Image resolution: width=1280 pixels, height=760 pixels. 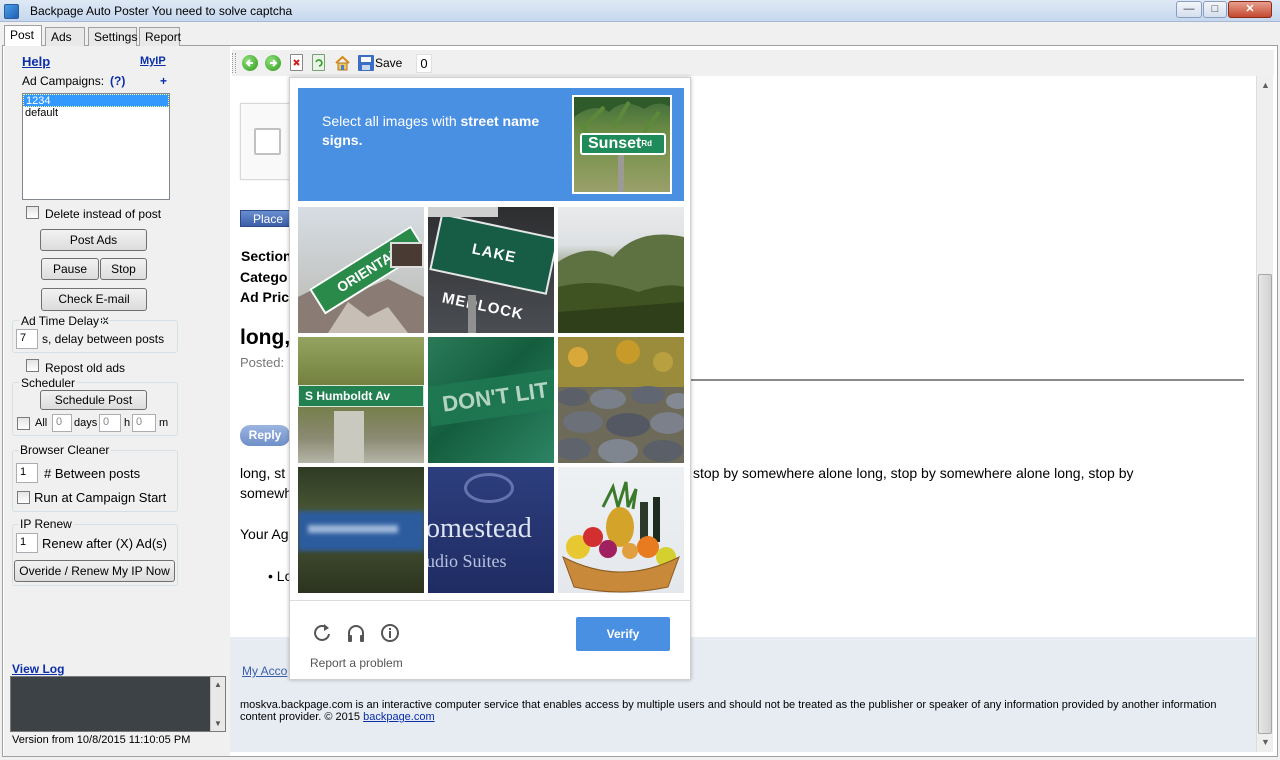 I want to click on recaptcha-checkbox, so click(x=267, y=141).